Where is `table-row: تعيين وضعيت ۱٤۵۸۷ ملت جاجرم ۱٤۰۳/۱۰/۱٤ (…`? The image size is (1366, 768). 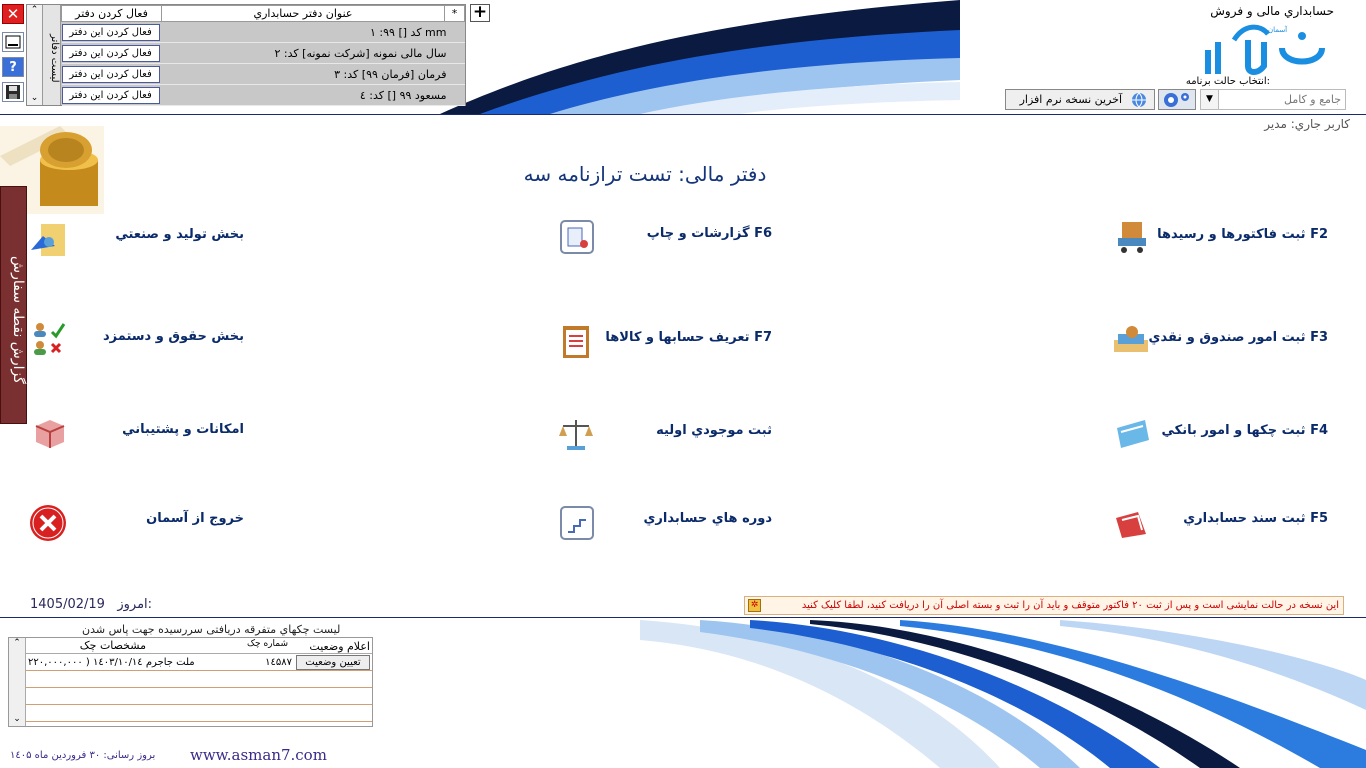 table-row: تعيين وضعيت ۱٤۵۸۷ ملت جاجرم ۱٤۰۳/۱۰/۱٤ (… is located at coordinates (199, 662).